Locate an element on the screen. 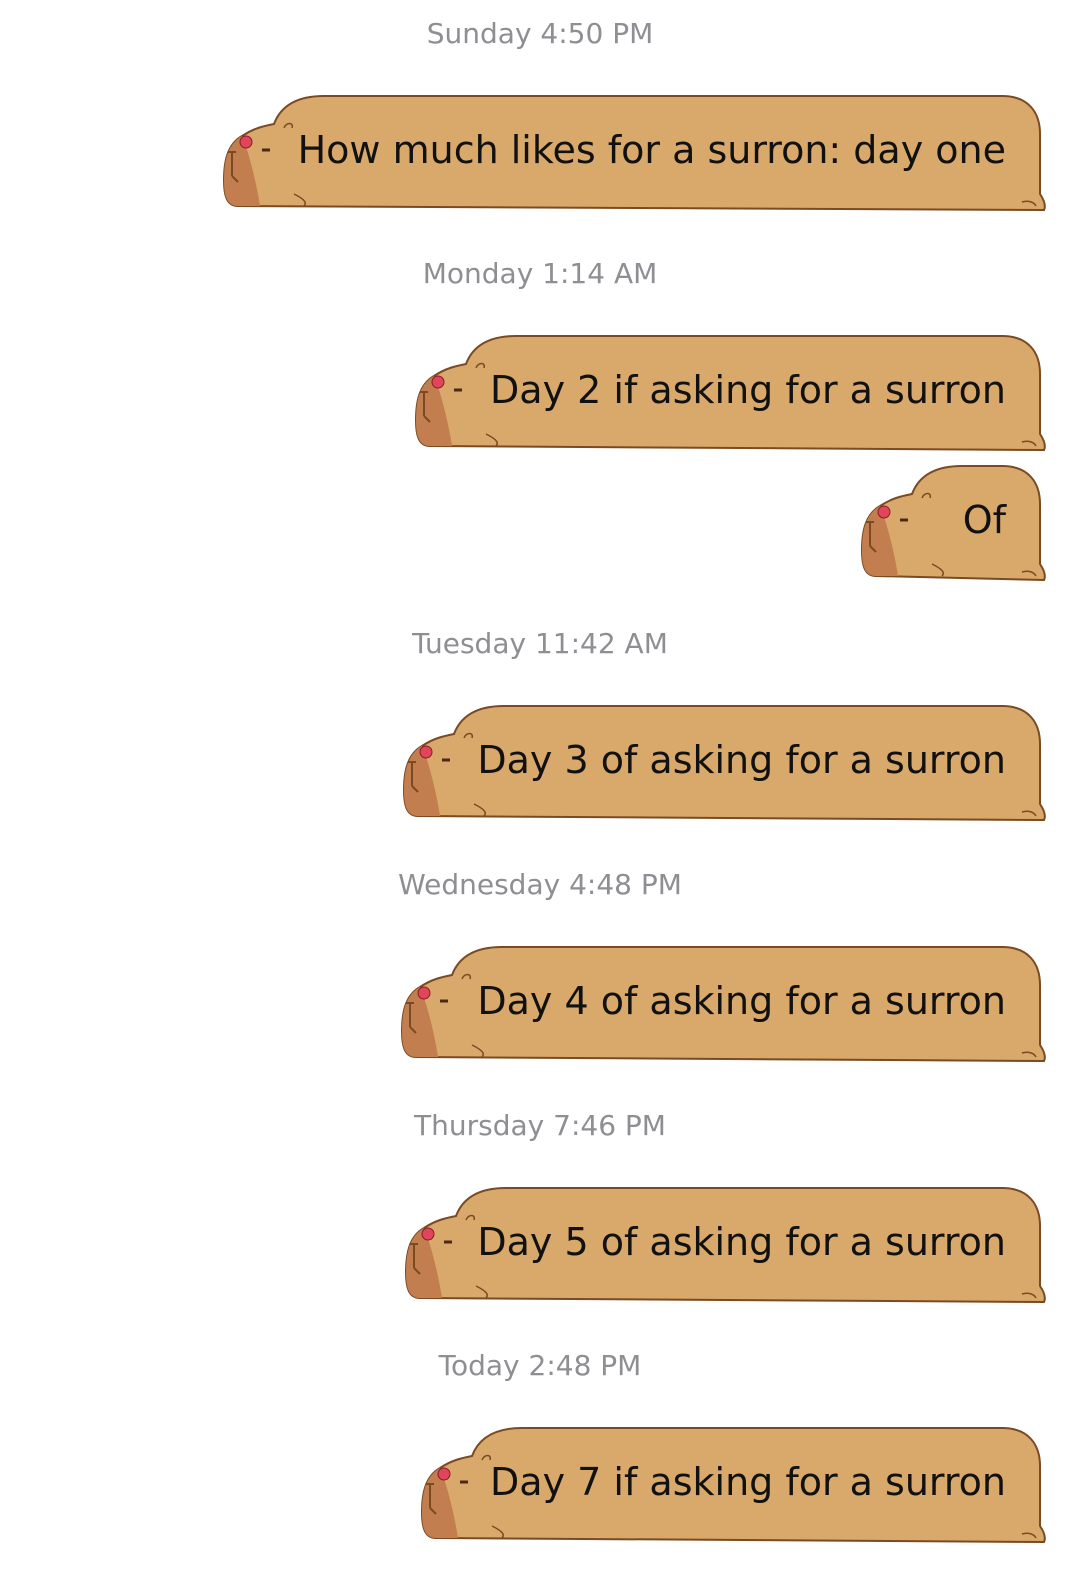  message-bubble: Day 7 if asking for a surron is located at coordinates (733, 1486).